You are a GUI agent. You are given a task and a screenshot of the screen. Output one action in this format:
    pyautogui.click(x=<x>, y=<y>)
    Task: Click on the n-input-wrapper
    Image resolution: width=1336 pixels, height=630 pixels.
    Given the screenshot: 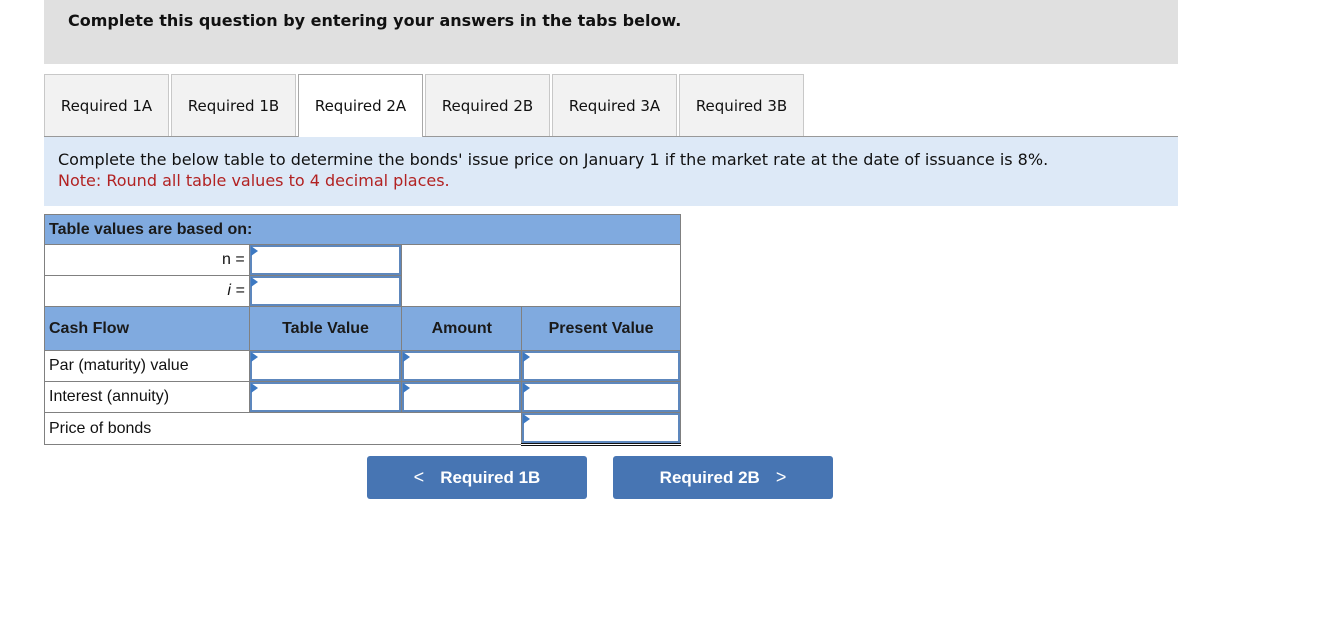 What is the action you would take?
    pyautogui.click(x=325, y=260)
    